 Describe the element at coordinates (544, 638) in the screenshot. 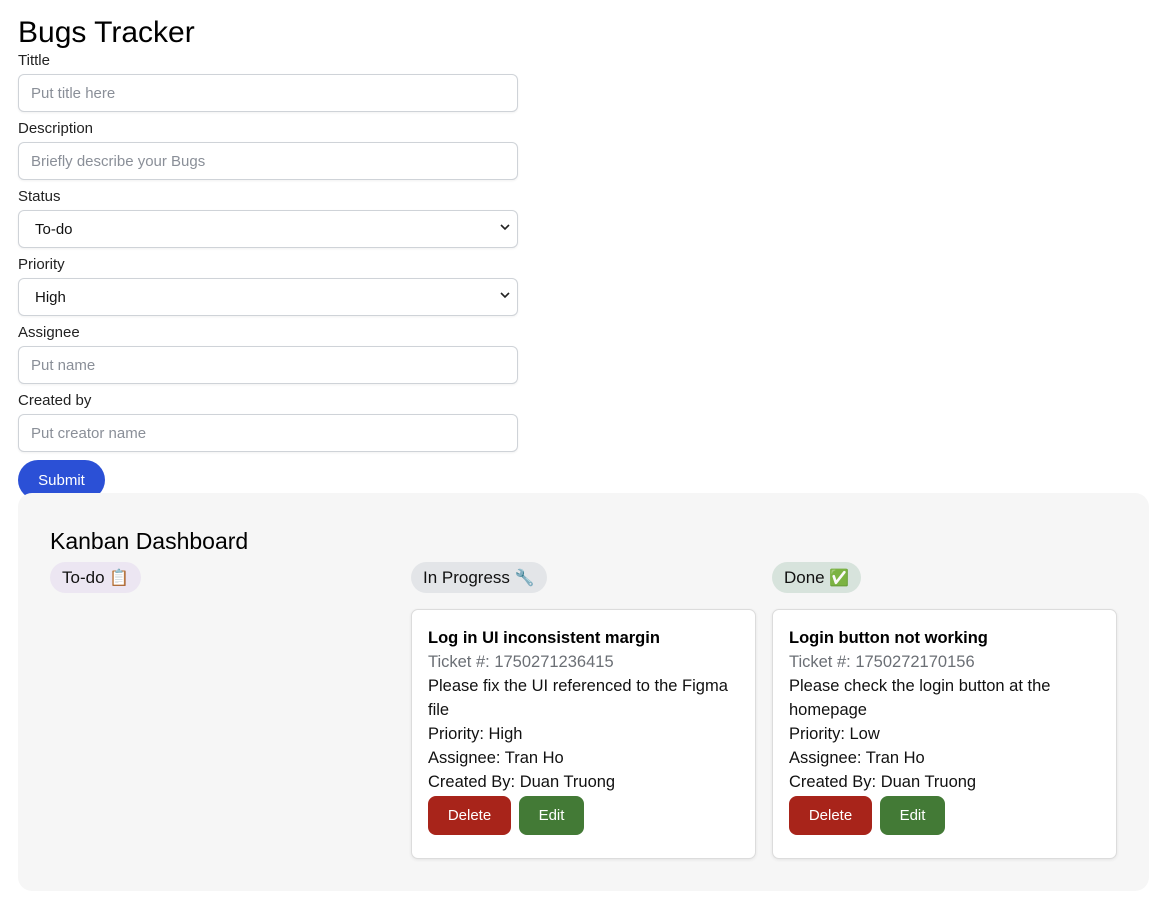

I see `card-title: Log in UI inconsistent margin` at that location.